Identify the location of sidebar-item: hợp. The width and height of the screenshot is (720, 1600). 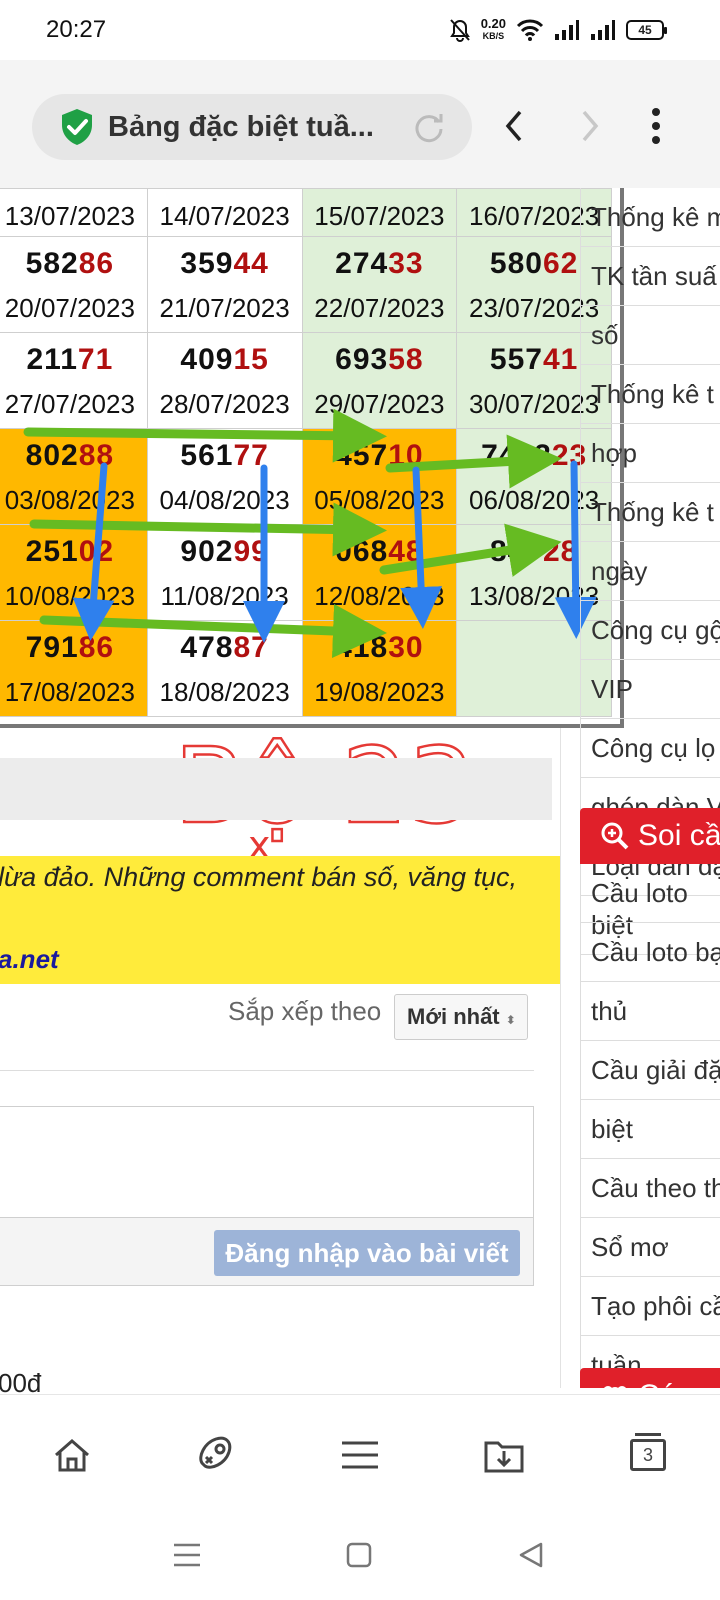
(650, 453).